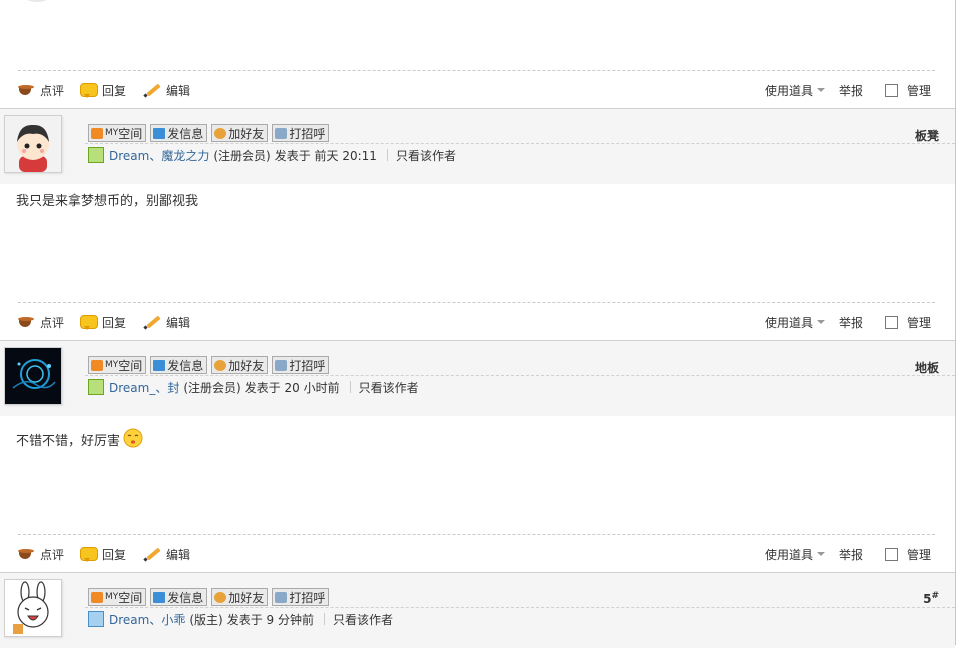  What do you see at coordinates (80, 438) in the screenshot?
I see `post-content: 不错不错，好厉害` at bounding box center [80, 438].